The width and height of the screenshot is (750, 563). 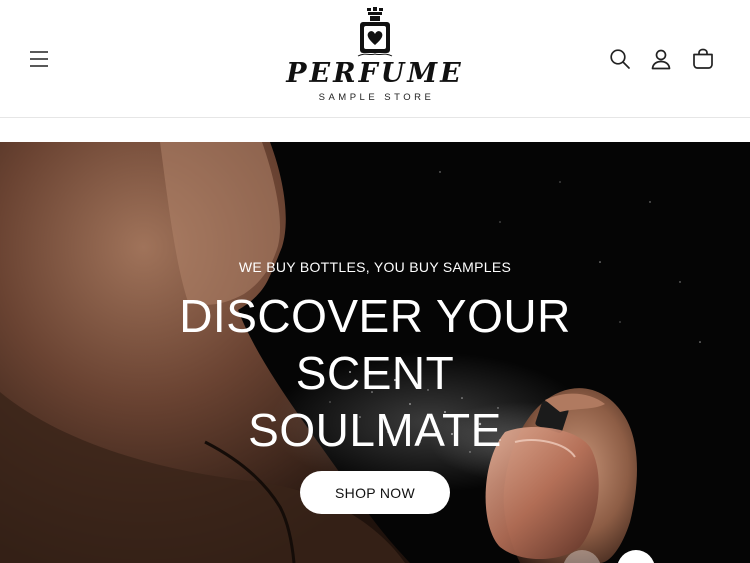 I want to click on logo-subtitle: SAMPLE STORE, so click(x=376, y=97).